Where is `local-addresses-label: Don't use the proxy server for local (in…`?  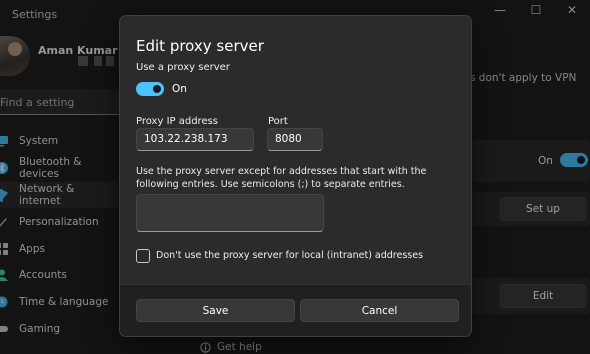
local-addresses-label: Don't use the proxy server for local (in… is located at coordinates (290, 255).